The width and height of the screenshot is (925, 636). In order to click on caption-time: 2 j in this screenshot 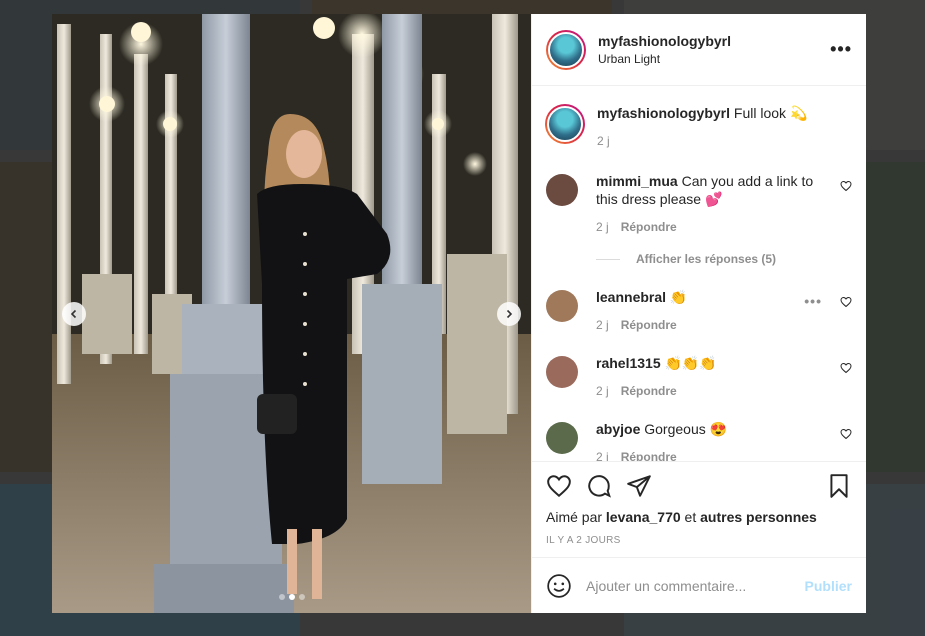, I will do `click(603, 141)`.